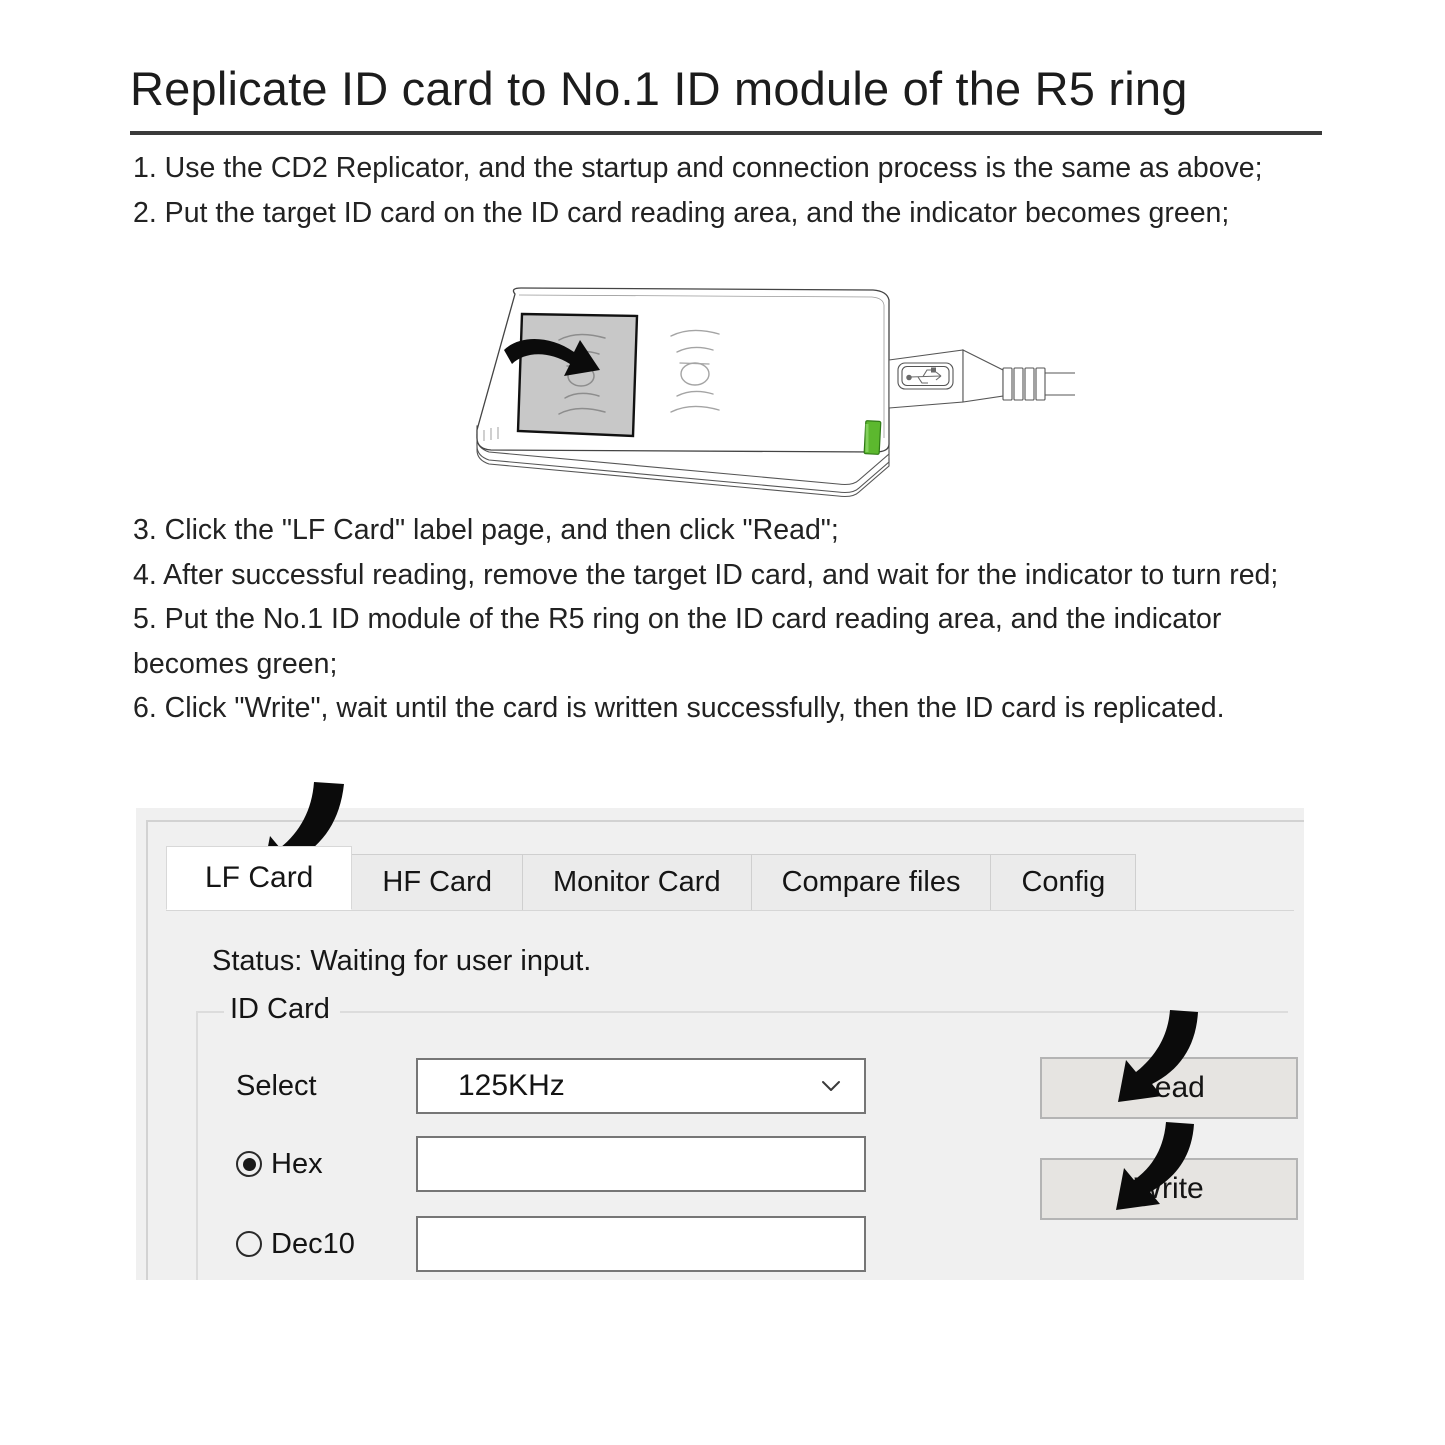  Describe the element at coordinates (511, 1085) in the screenshot. I see `frequency-select-value: 125KHz` at that location.